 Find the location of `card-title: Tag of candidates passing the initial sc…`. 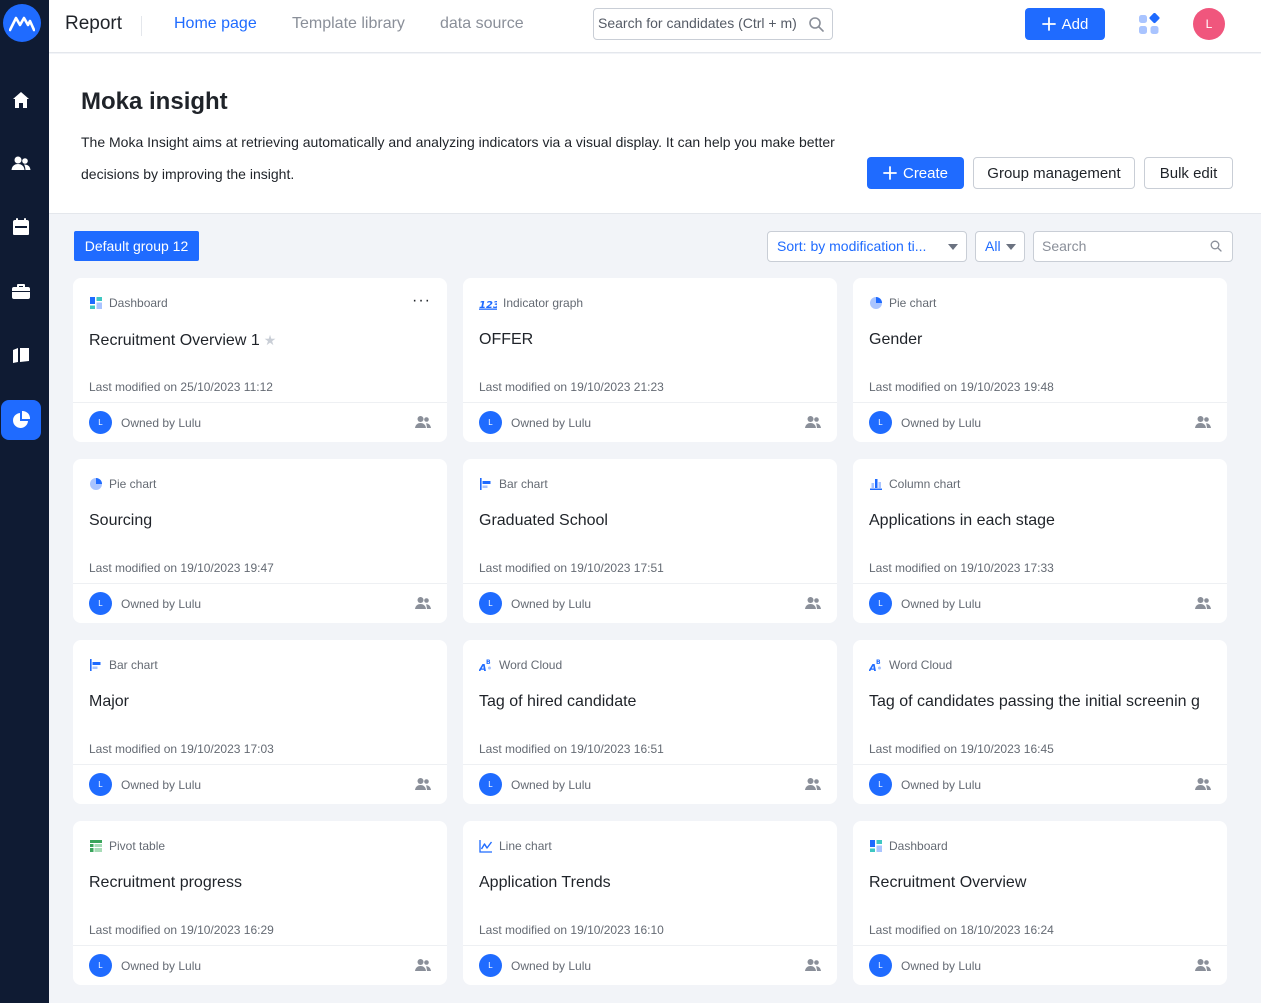

card-title: Tag of candidates passing the initial sc… is located at coordinates (1038, 702).